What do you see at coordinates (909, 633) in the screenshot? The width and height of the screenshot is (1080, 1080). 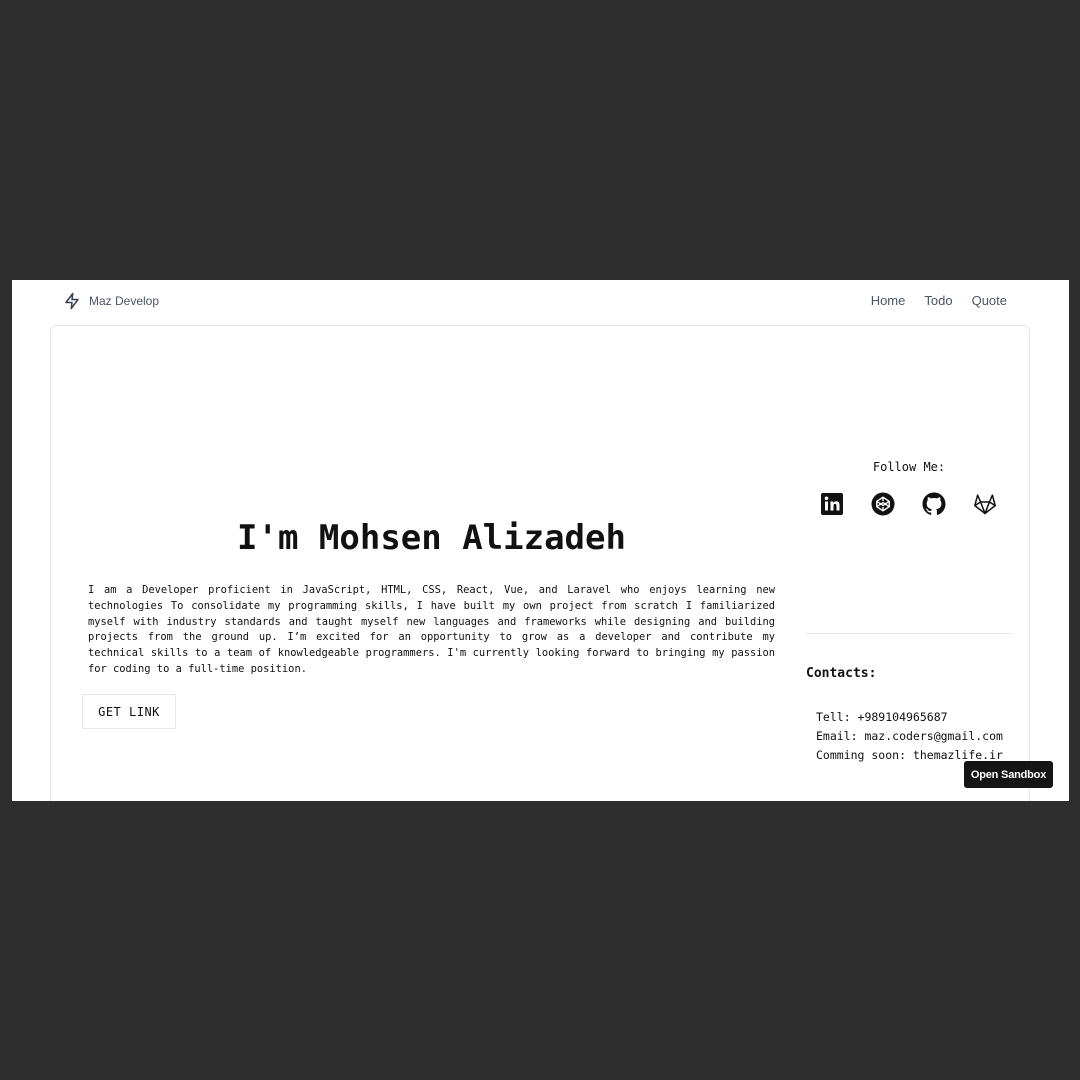 I see `contacts-divider` at bounding box center [909, 633].